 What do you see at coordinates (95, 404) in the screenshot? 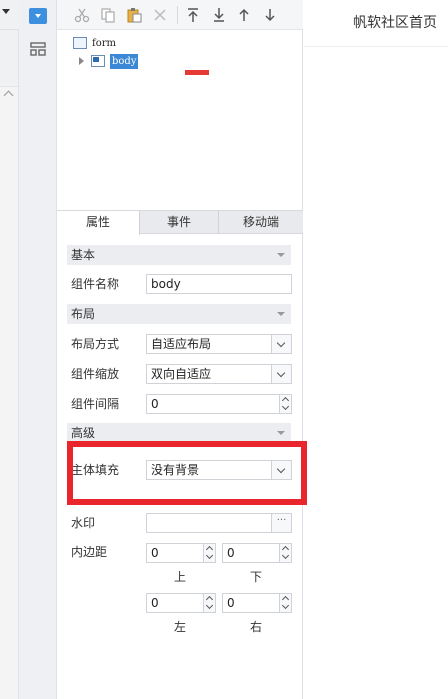
I see `component-gap-label: 组件间隔` at bounding box center [95, 404].